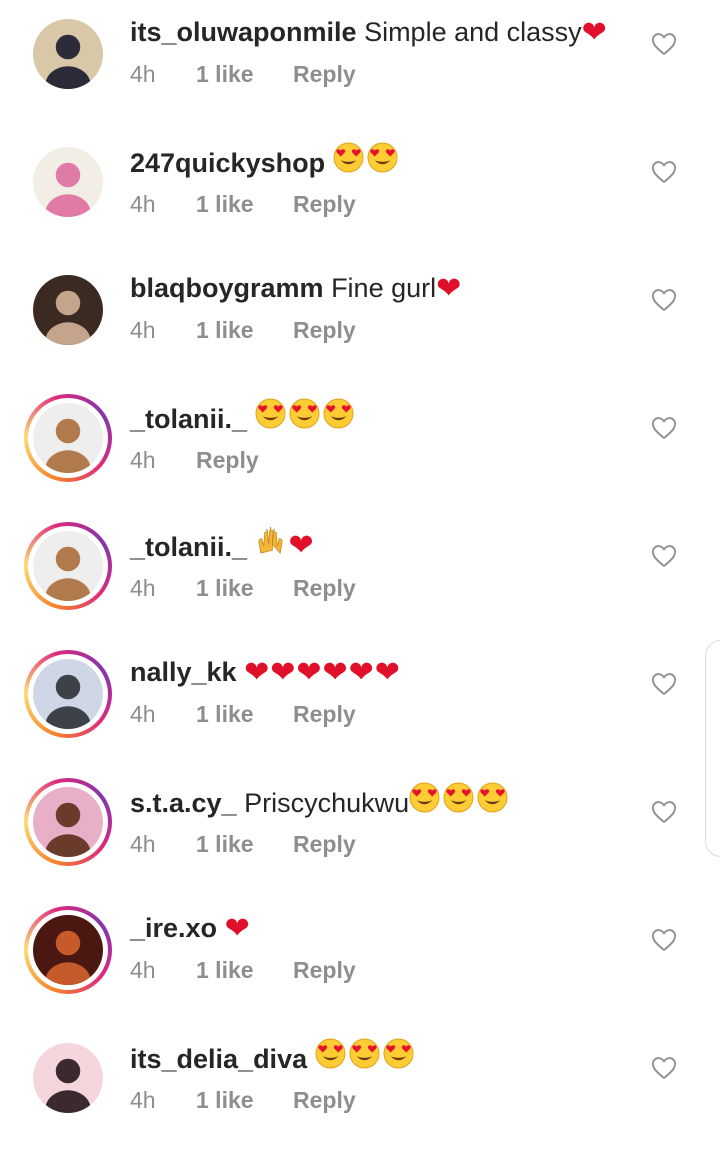 This screenshot has width=720, height=1152. I want to click on comment-body: blaqboygramm Fine gurl❤ 4h 1 like Reply, so click(390, 307).